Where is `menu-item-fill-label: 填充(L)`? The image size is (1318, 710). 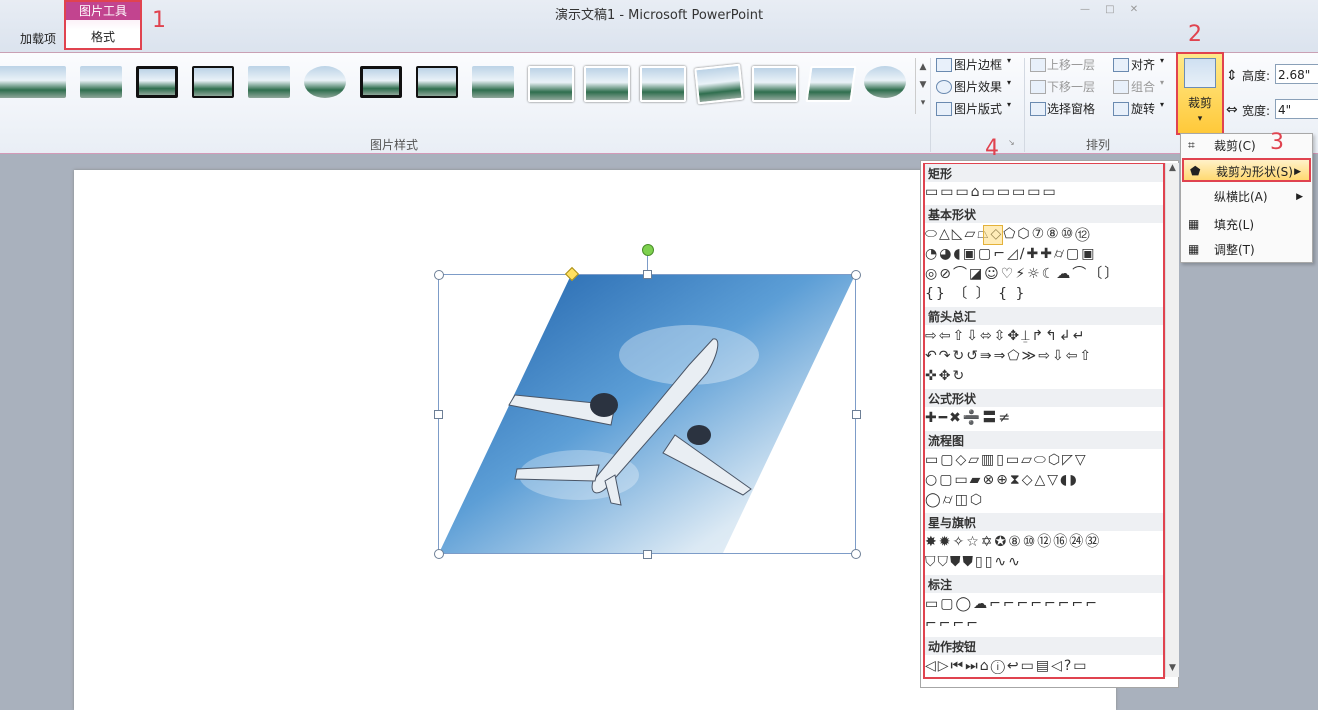 menu-item-fill-label: 填充(L) is located at coordinates (1234, 225).